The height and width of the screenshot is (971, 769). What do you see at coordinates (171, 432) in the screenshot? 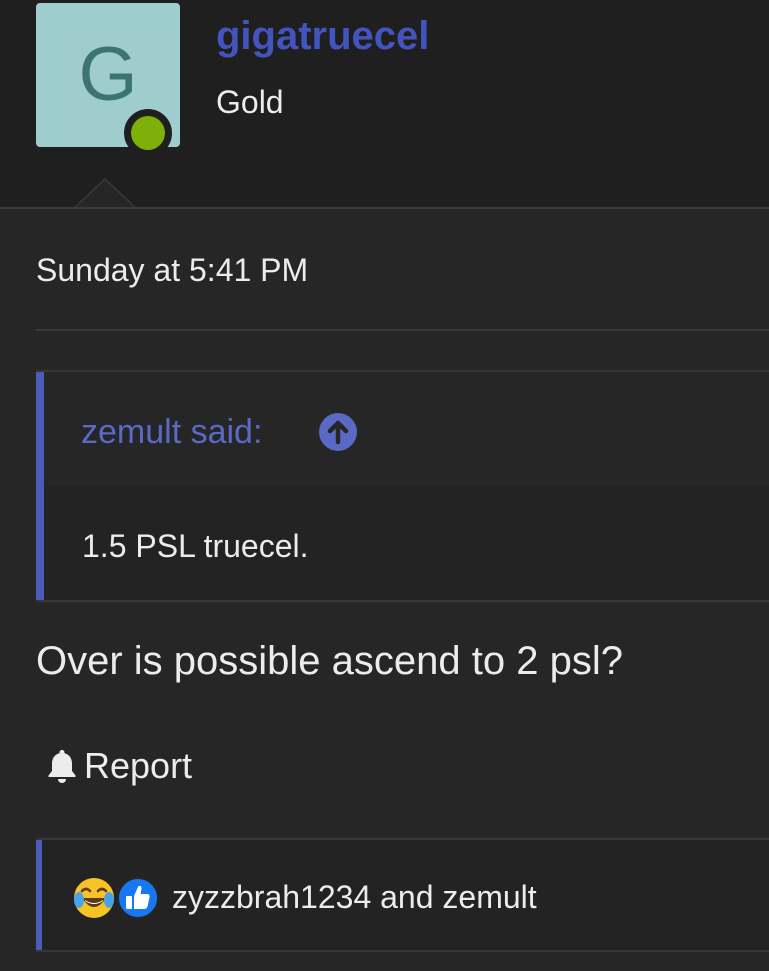
I see `quote-author-link: zemult said:` at bounding box center [171, 432].